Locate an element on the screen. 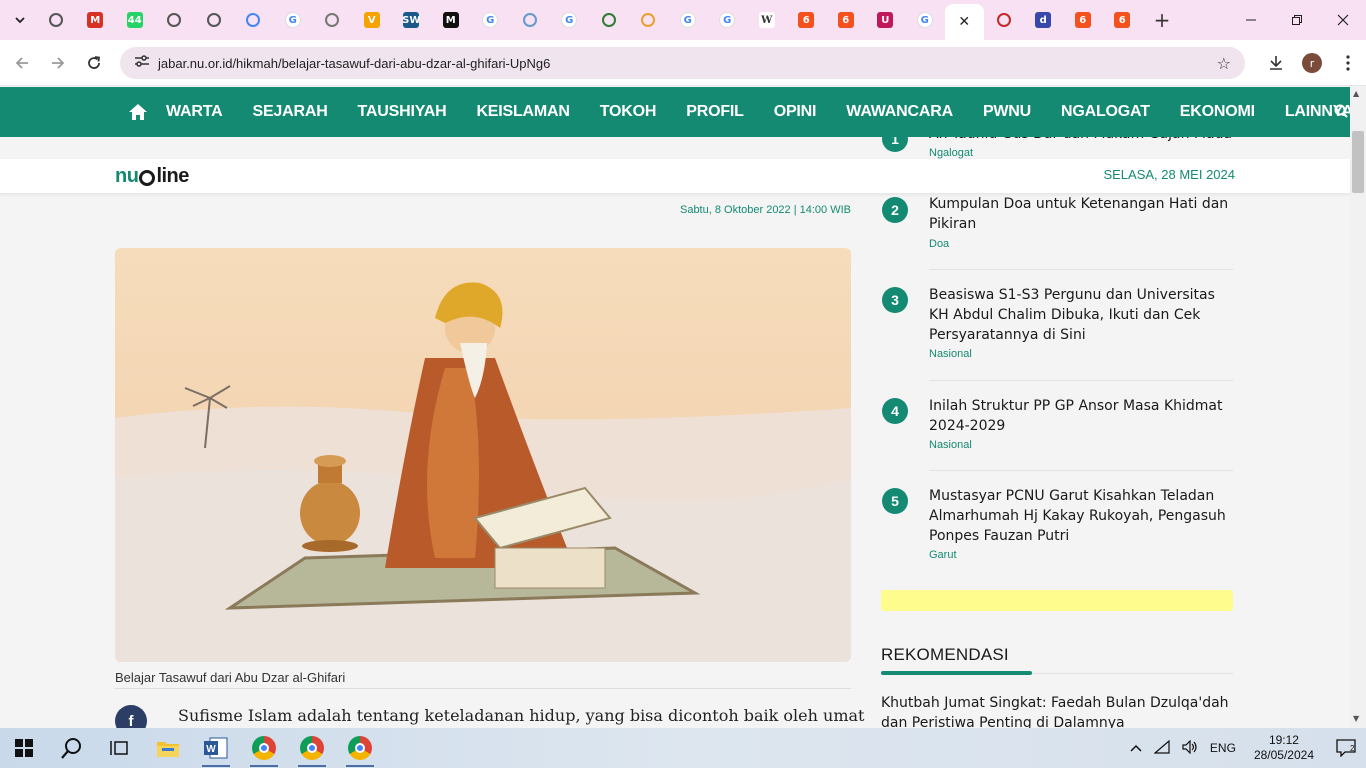 The width and height of the screenshot is (1366, 768). nav-item-profil: PROFIL is located at coordinates (715, 112).